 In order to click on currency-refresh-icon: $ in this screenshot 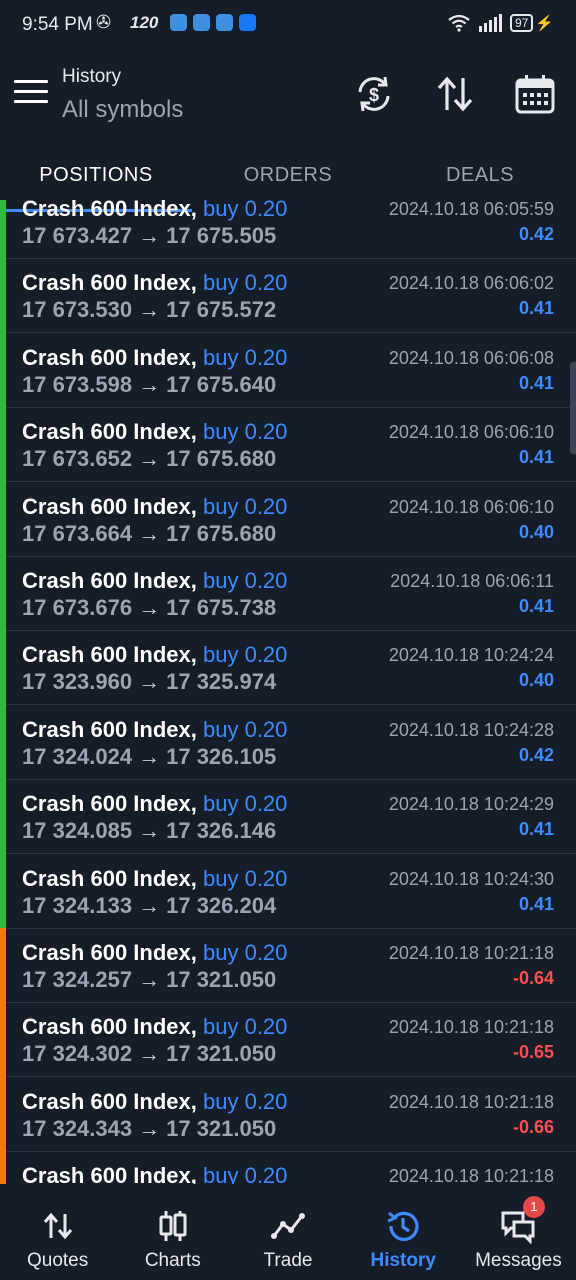, I will do `click(374, 94)`.